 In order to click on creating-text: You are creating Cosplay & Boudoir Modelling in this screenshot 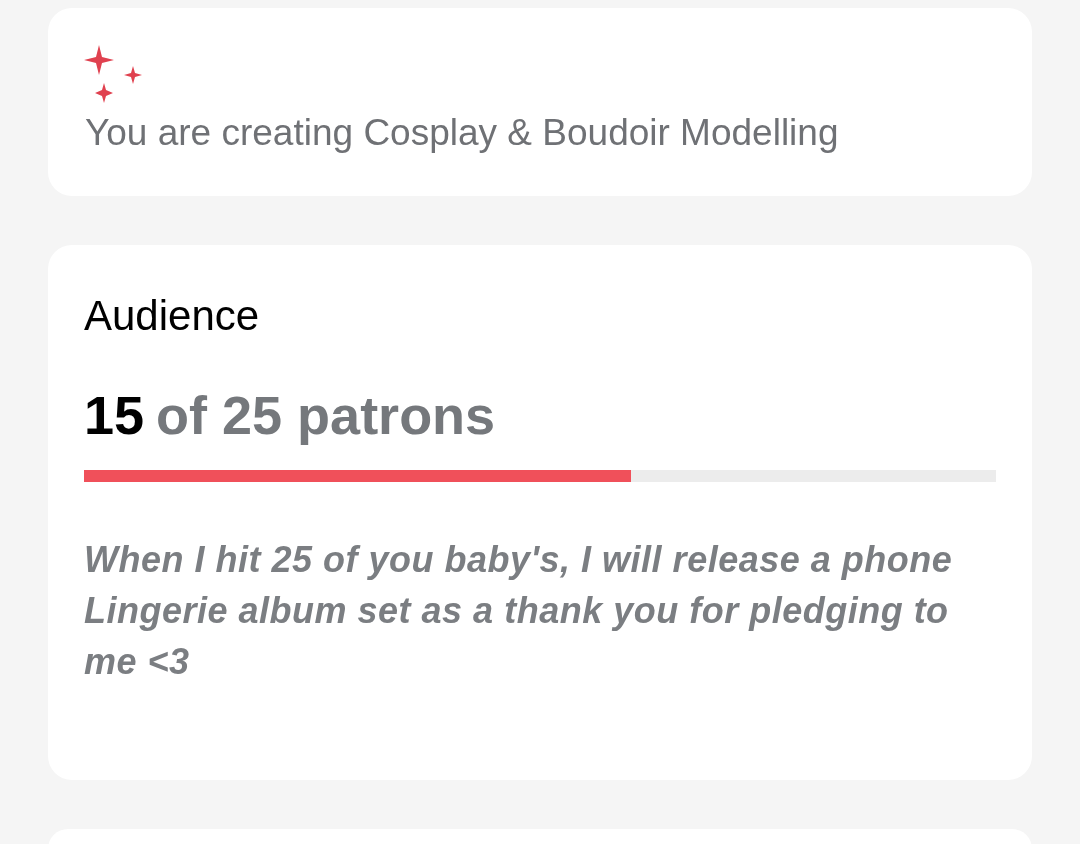, I will do `click(462, 133)`.